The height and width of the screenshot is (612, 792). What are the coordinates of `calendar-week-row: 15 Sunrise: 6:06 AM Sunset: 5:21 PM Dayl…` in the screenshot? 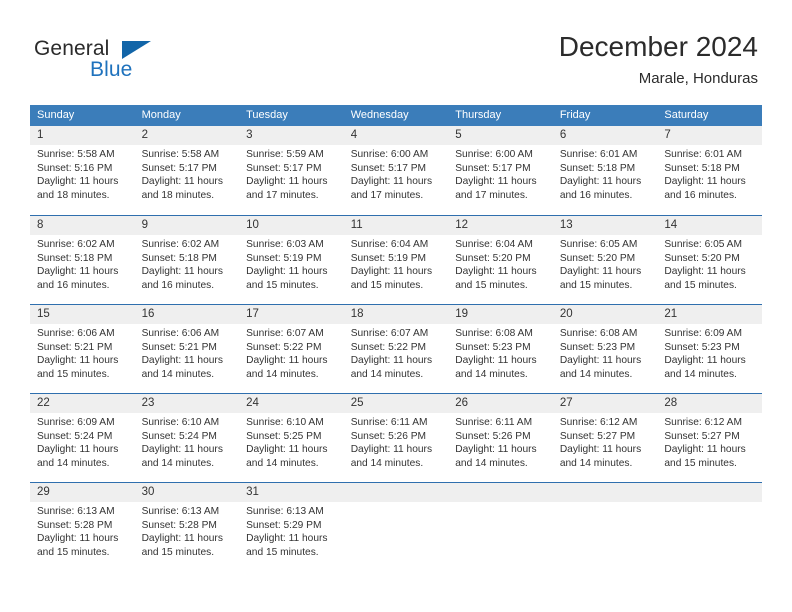 It's located at (396, 348).